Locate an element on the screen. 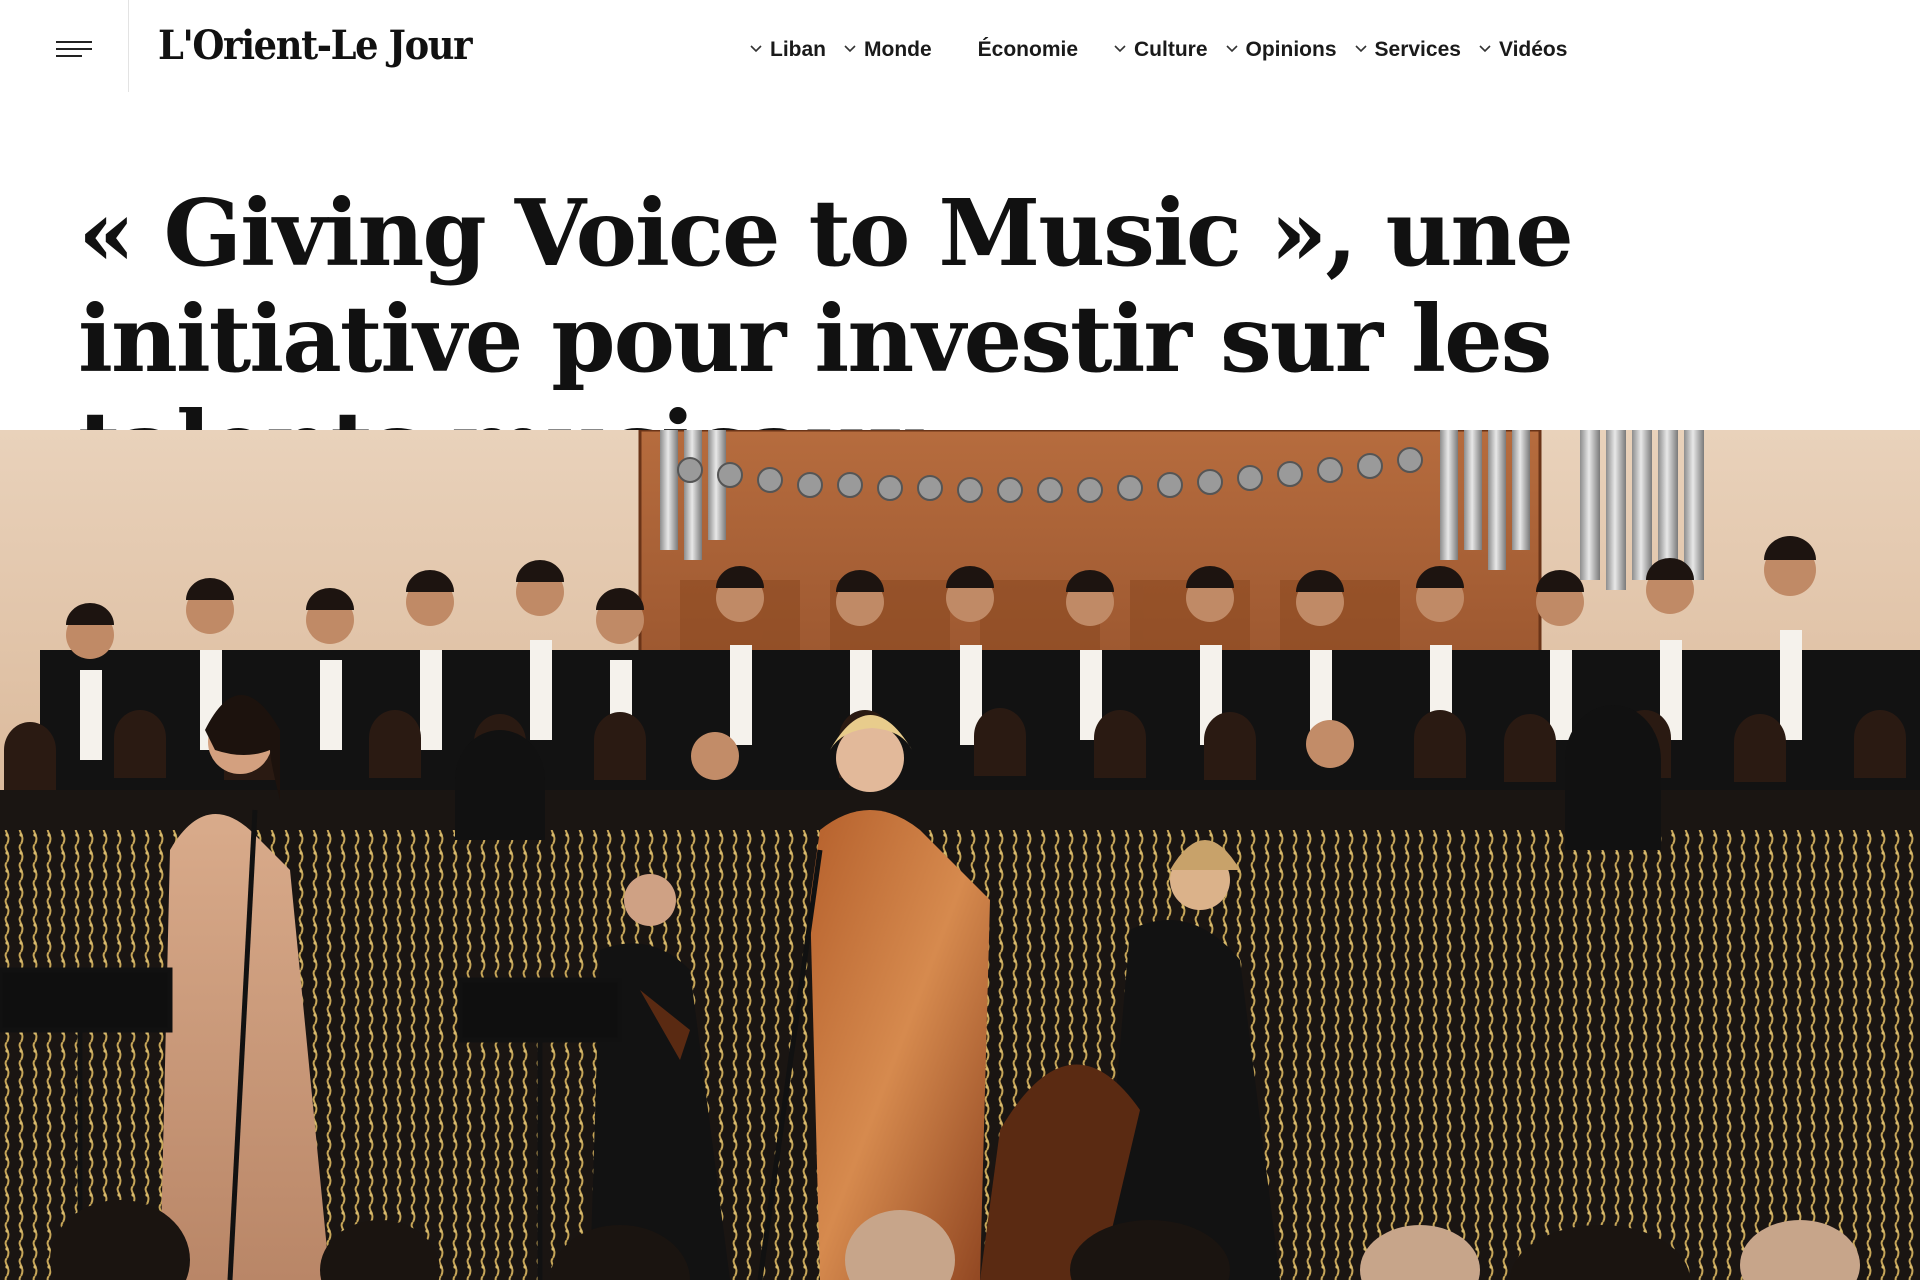  nav-item-liban: Liban is located at coordinates (787, 50).